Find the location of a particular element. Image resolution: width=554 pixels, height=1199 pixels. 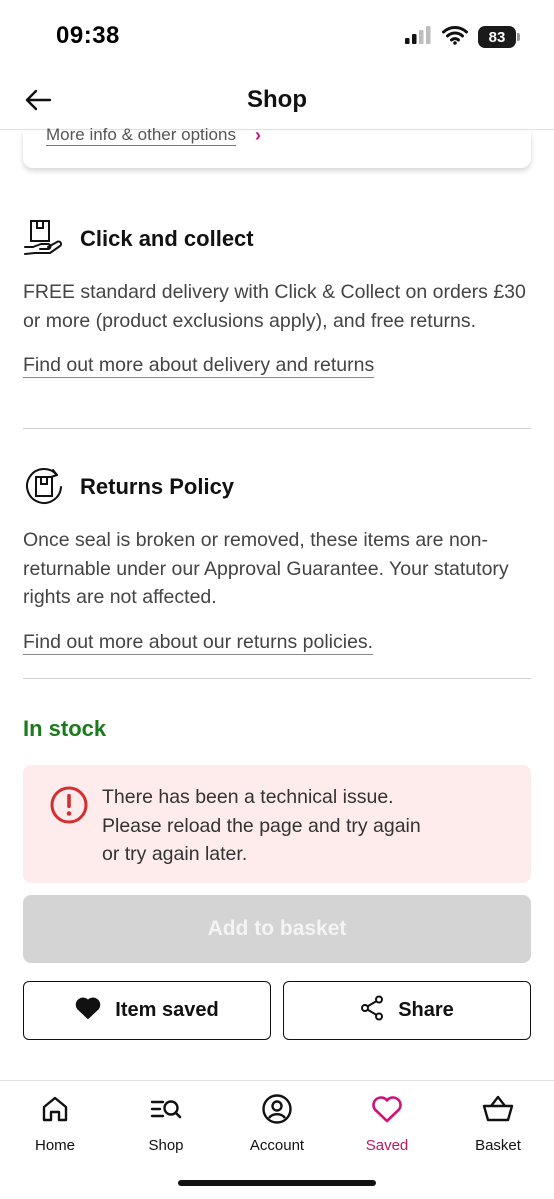

basket-icon is located at coordinates (498, 1109).